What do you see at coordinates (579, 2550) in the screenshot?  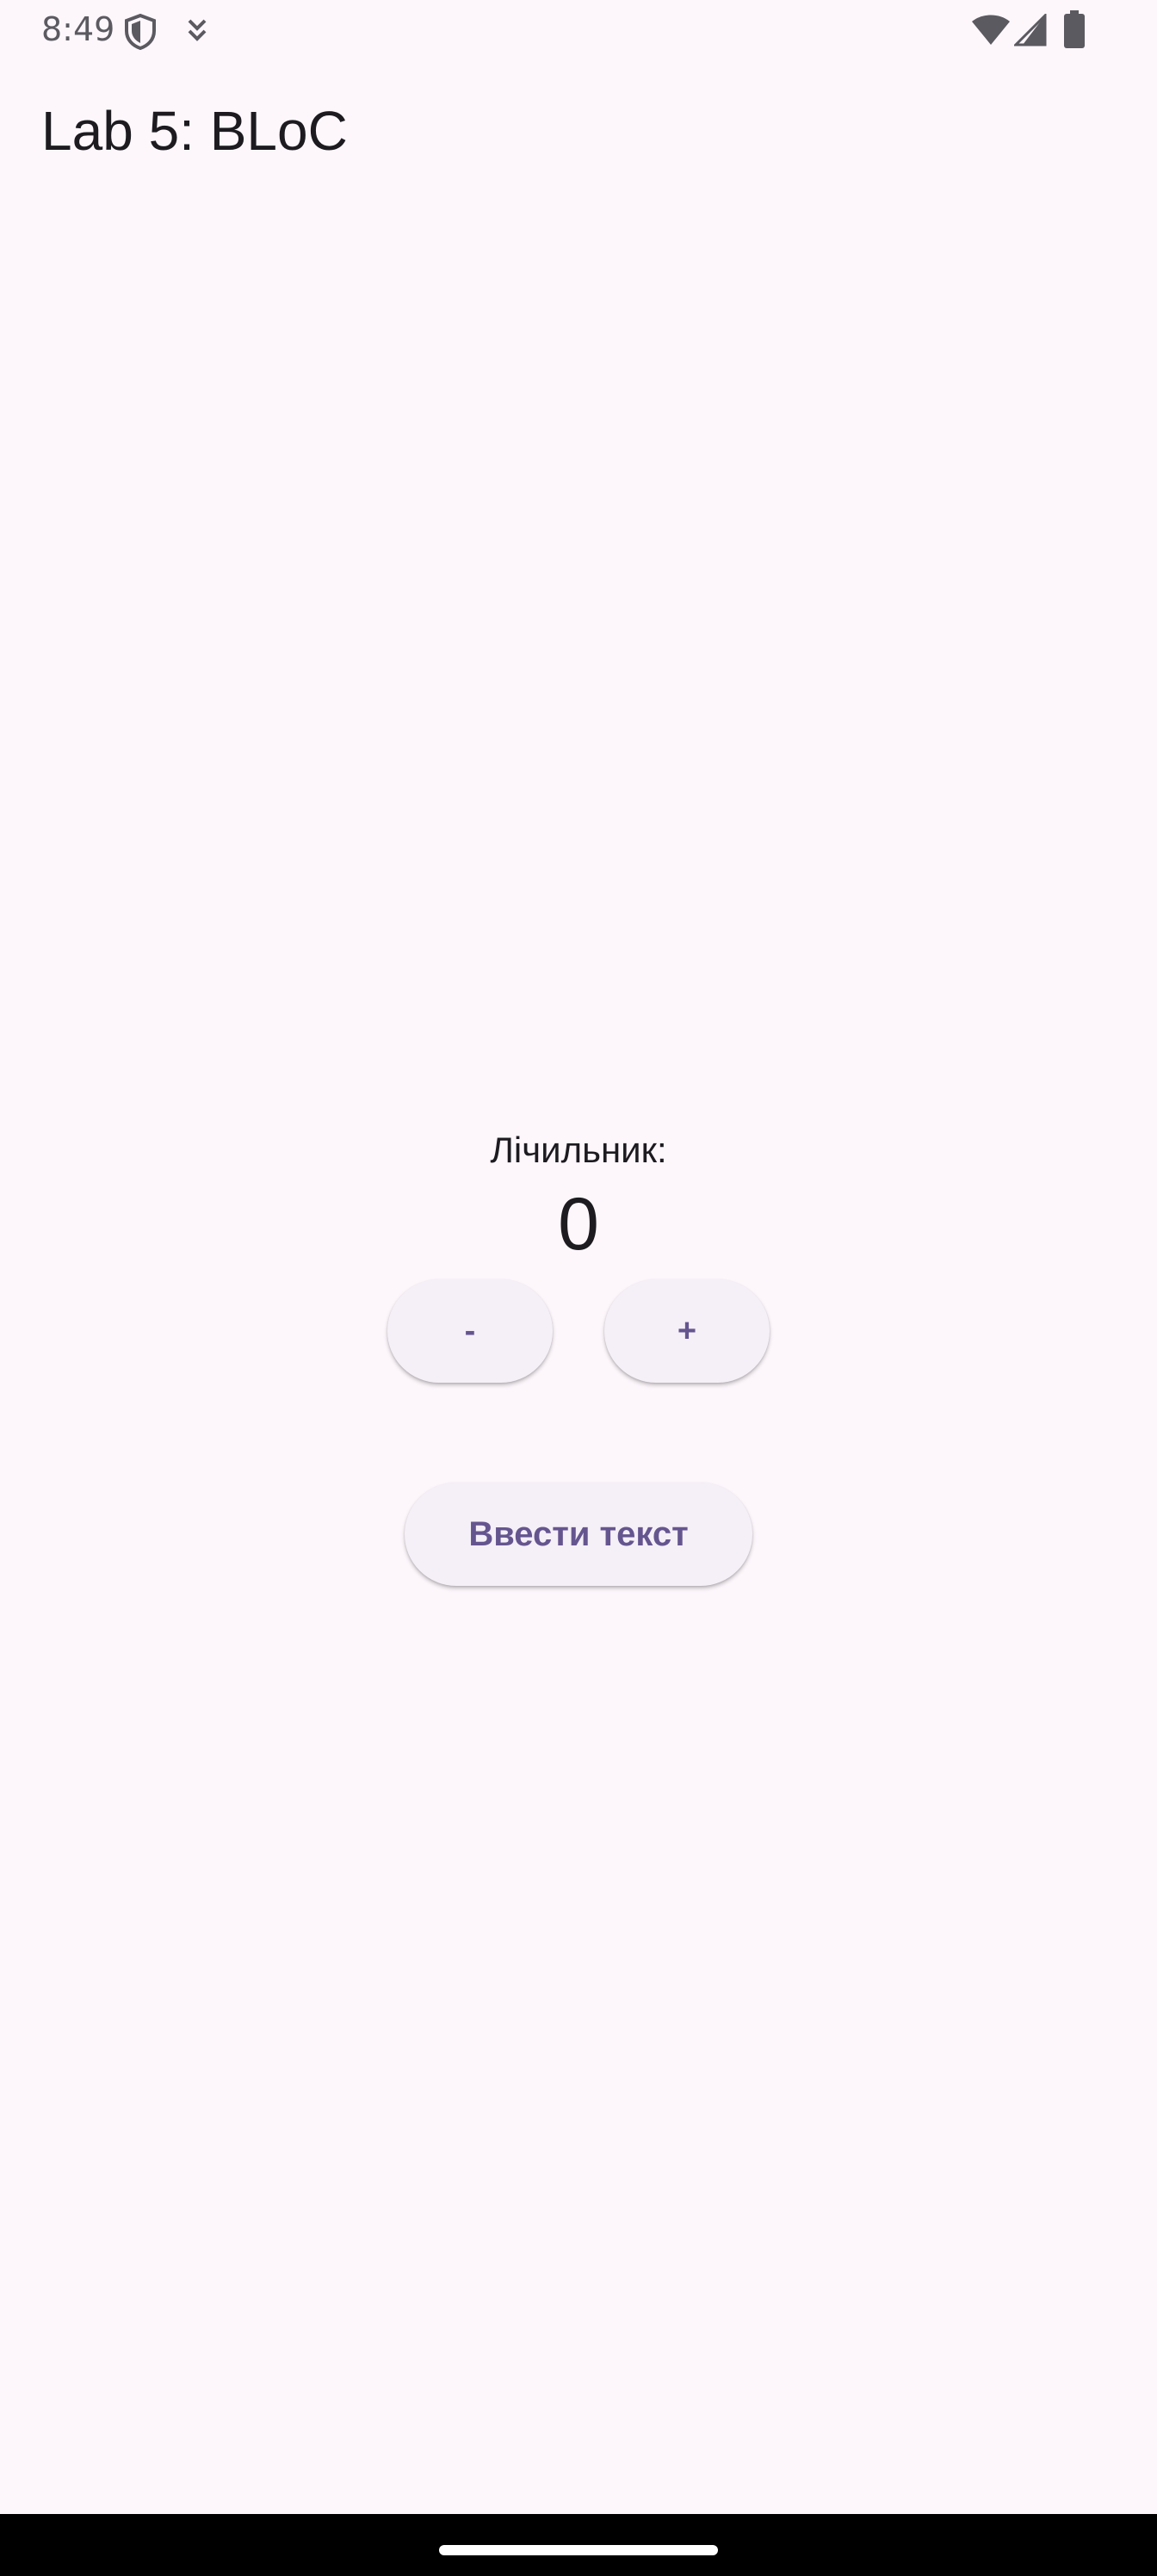 I see `home-gesture-handle` at bounding box center [579, 2550].